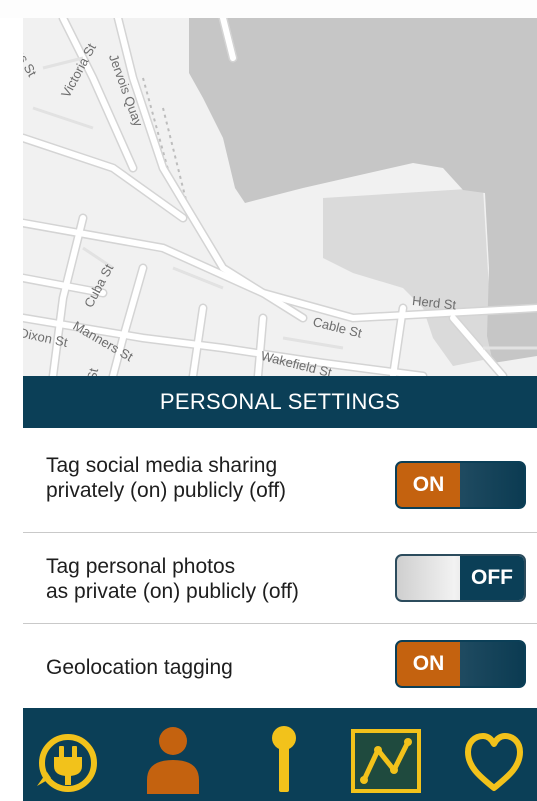 This screenshot has width=537, height=801. What do you see at coordinates (268, 9) in the screenshot?
I see `top-strip` at bounding box center [268, 9].